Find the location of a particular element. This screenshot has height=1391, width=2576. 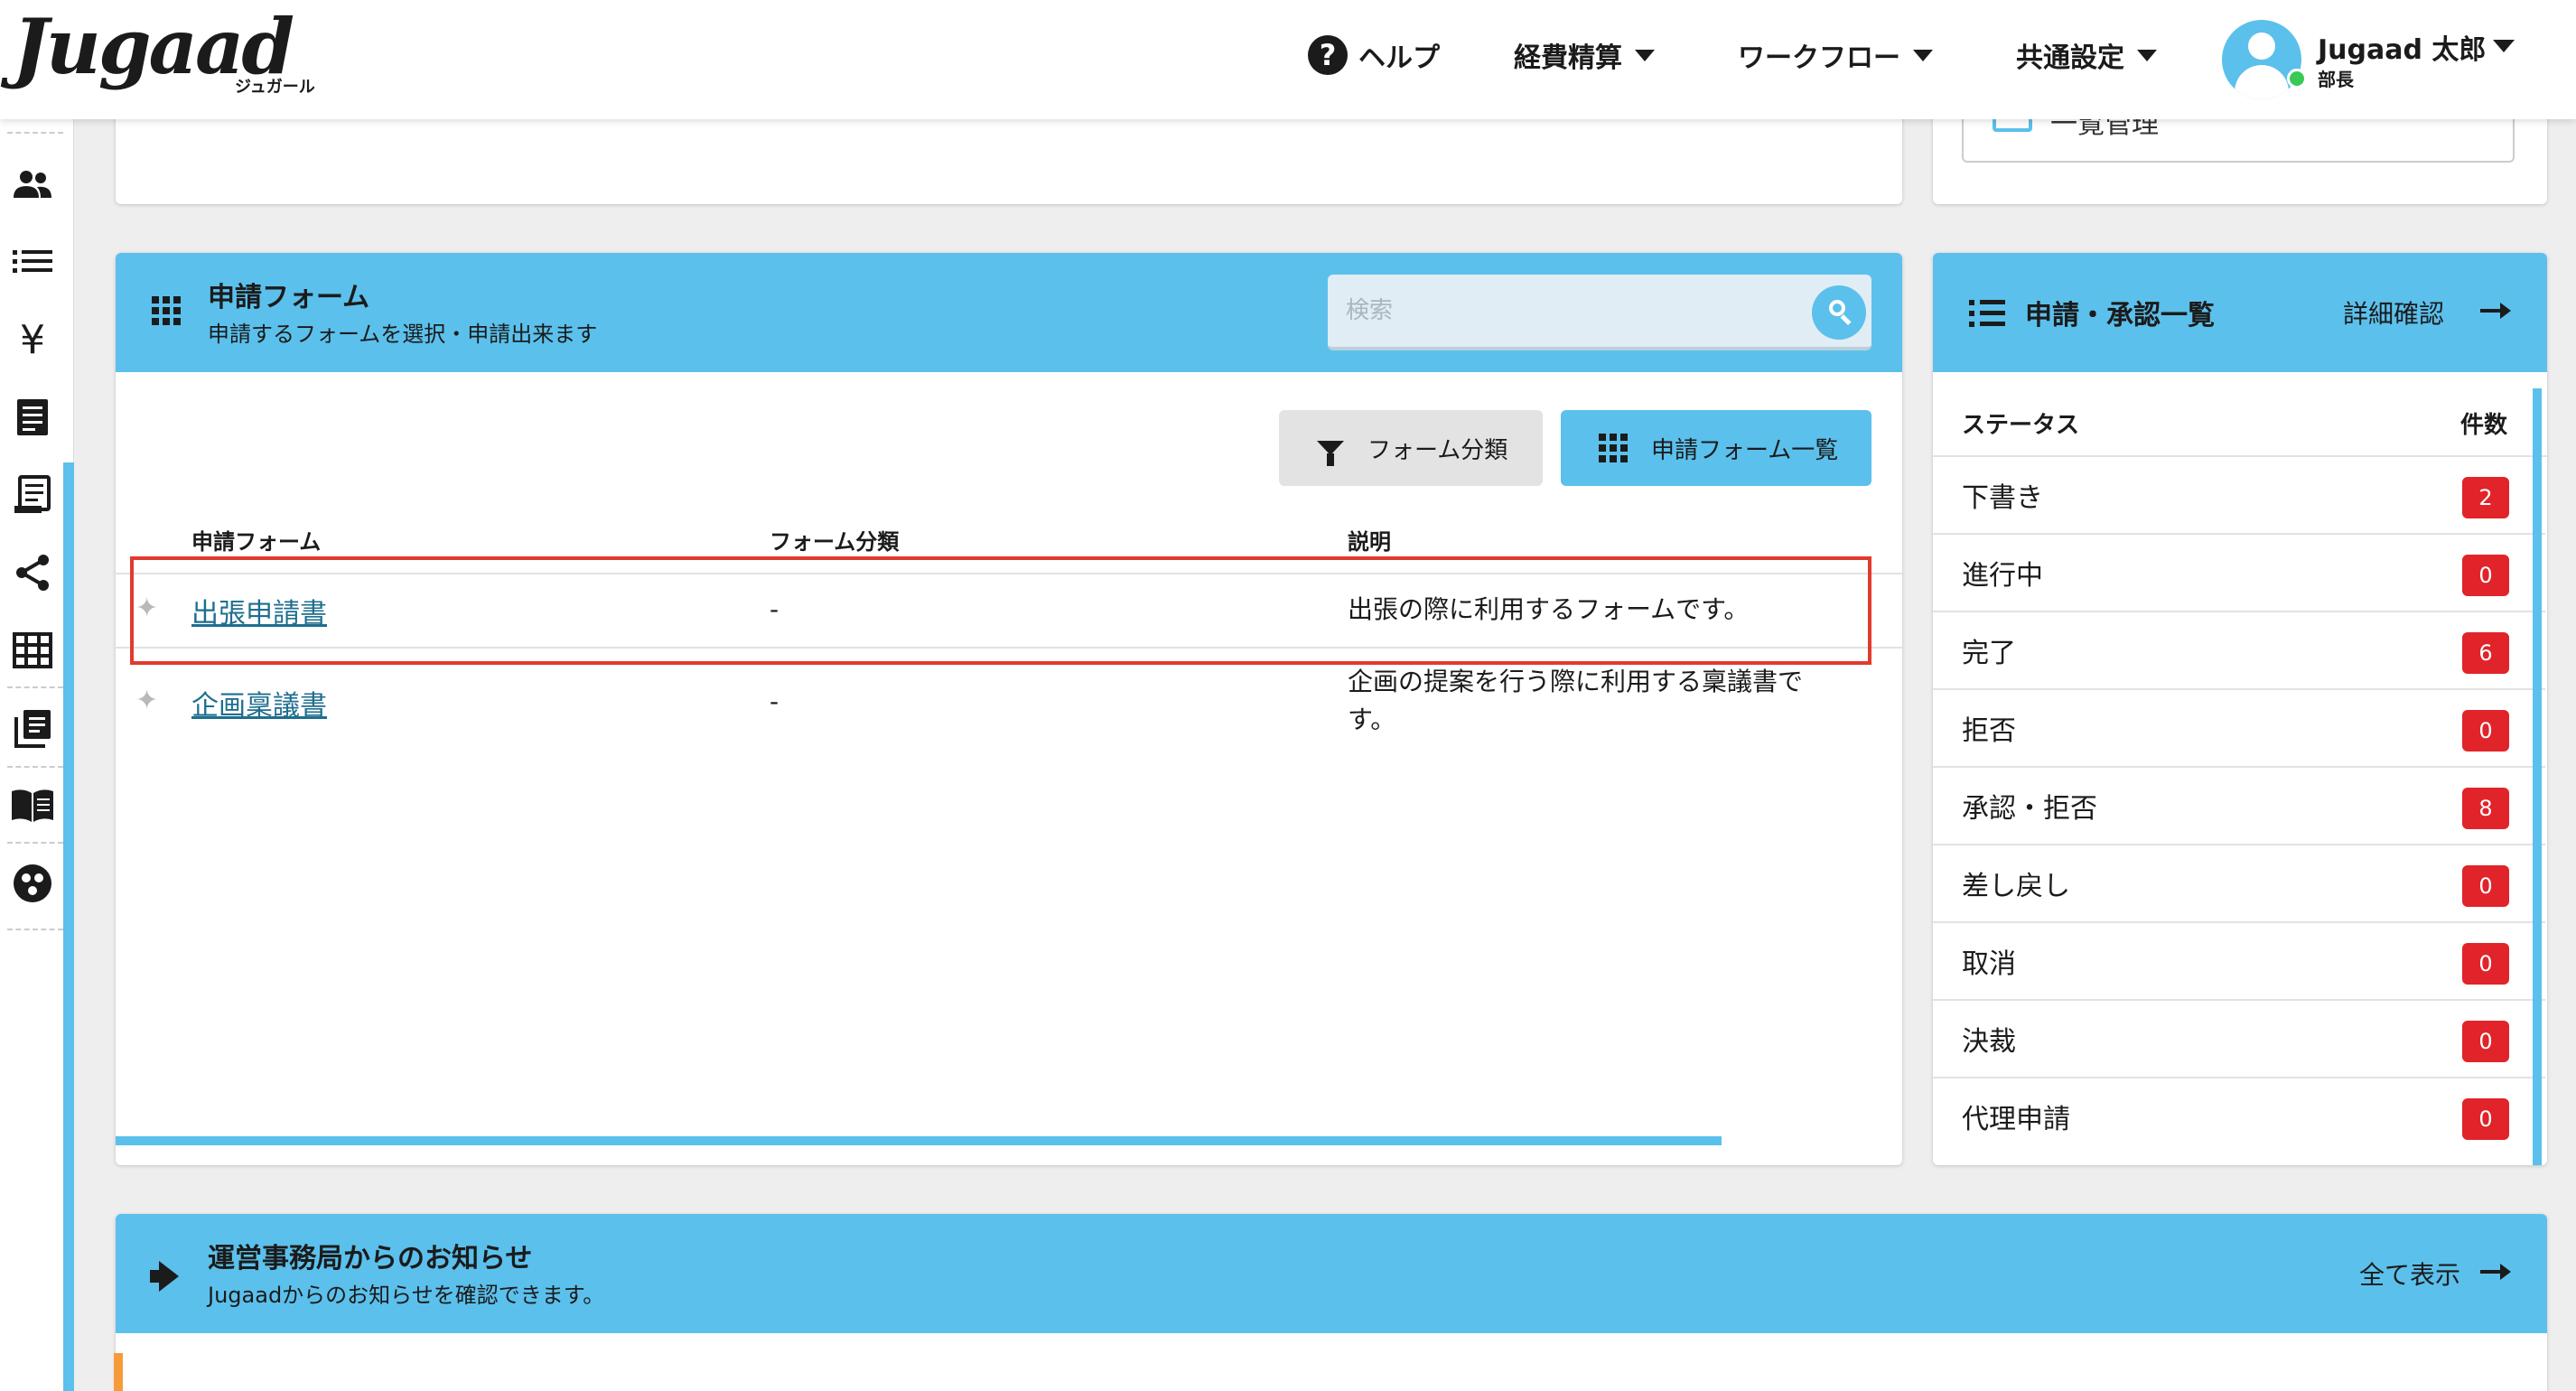

status-card-scroll-indicator is located at coordinates (2537, 777).